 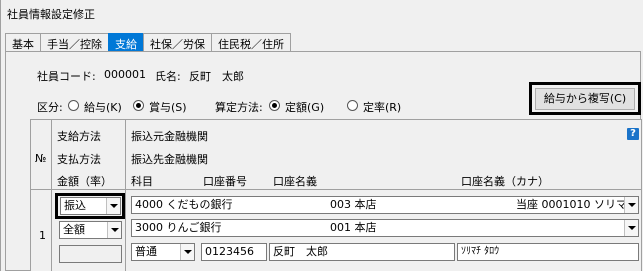 I want to click on account-number-field: 0123456, so click(x=234, y=252).